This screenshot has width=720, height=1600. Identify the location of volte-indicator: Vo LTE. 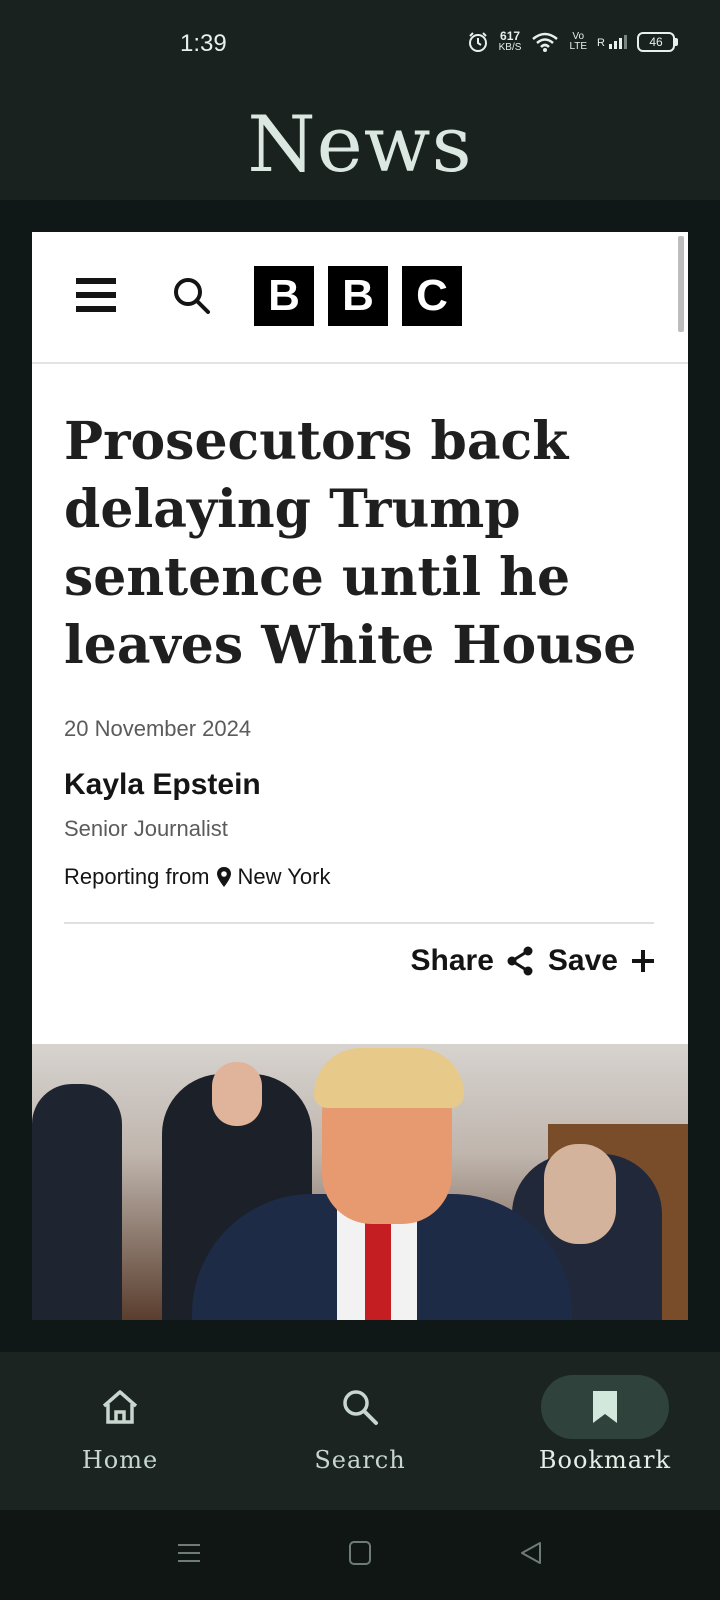
(578, 41).